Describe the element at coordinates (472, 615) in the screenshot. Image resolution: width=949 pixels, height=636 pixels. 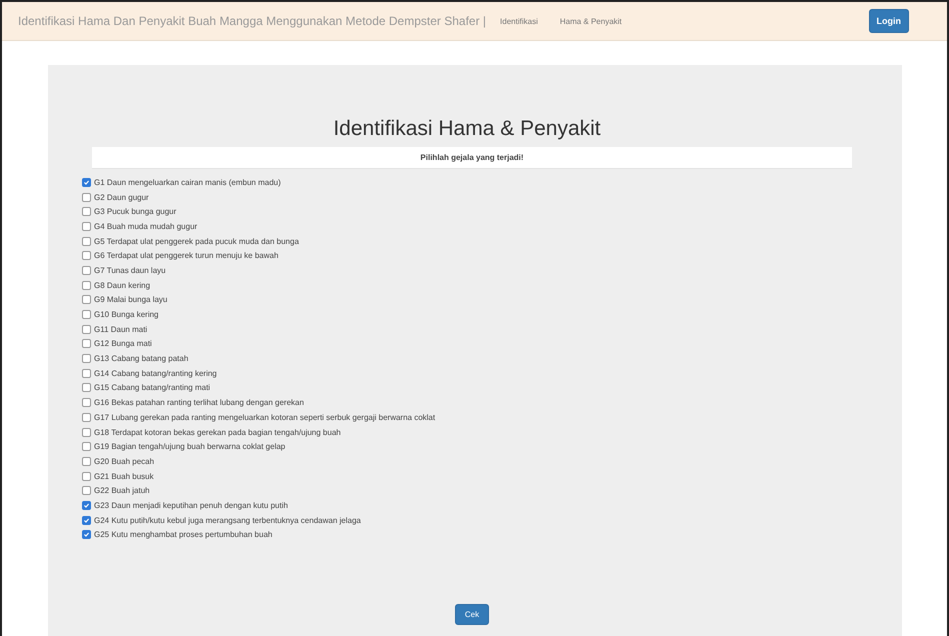
I see `check-button: Cek` at that location.